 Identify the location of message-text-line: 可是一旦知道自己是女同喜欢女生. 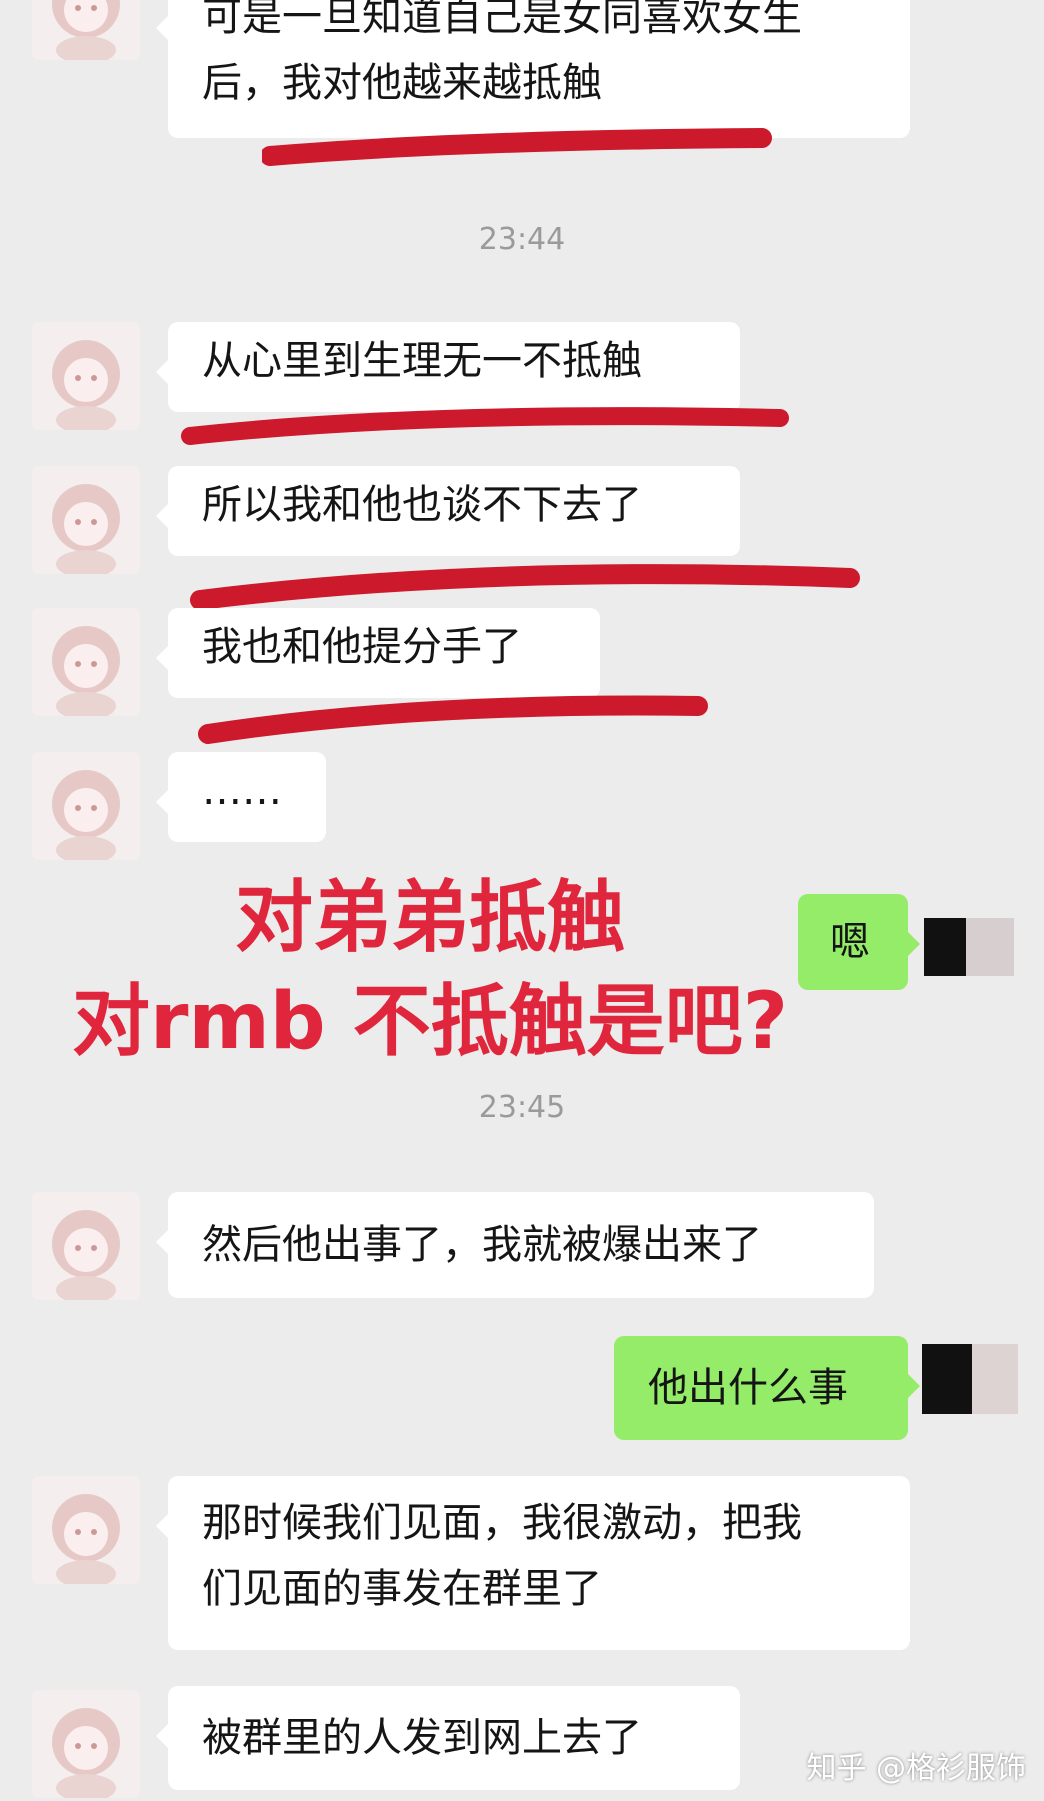
(502, 20).